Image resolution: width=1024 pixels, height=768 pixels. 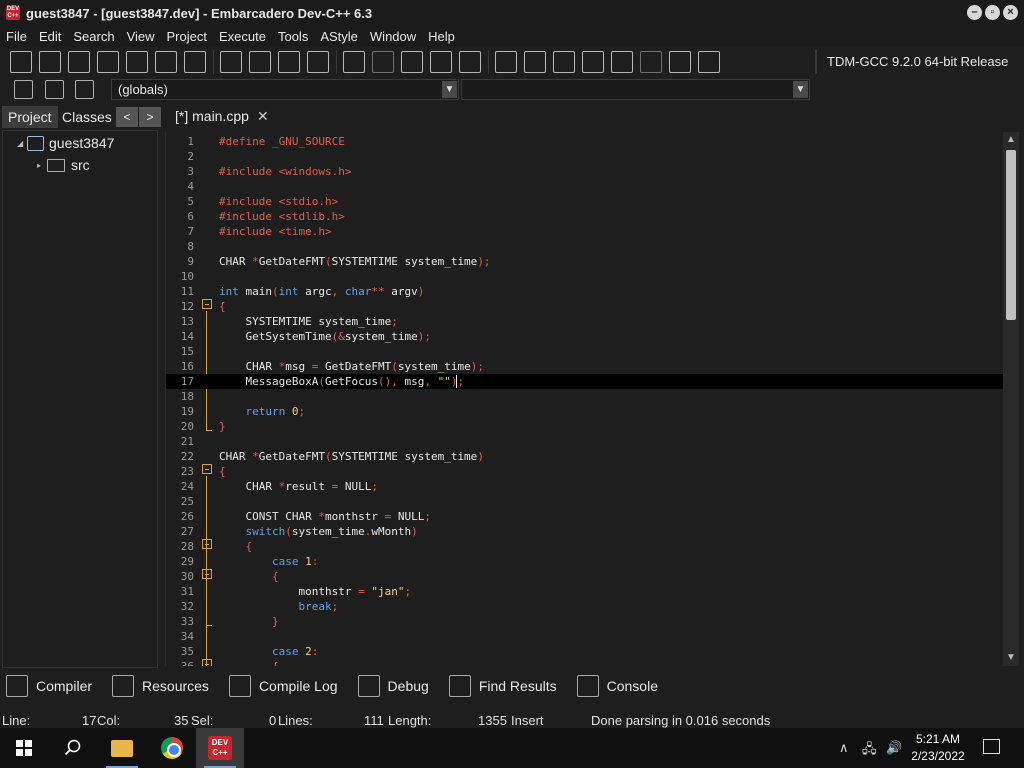 What do you see at coordinates (141, 36) in the screenshot?
I see `menu-view: View` at bounding box center [141, 36].